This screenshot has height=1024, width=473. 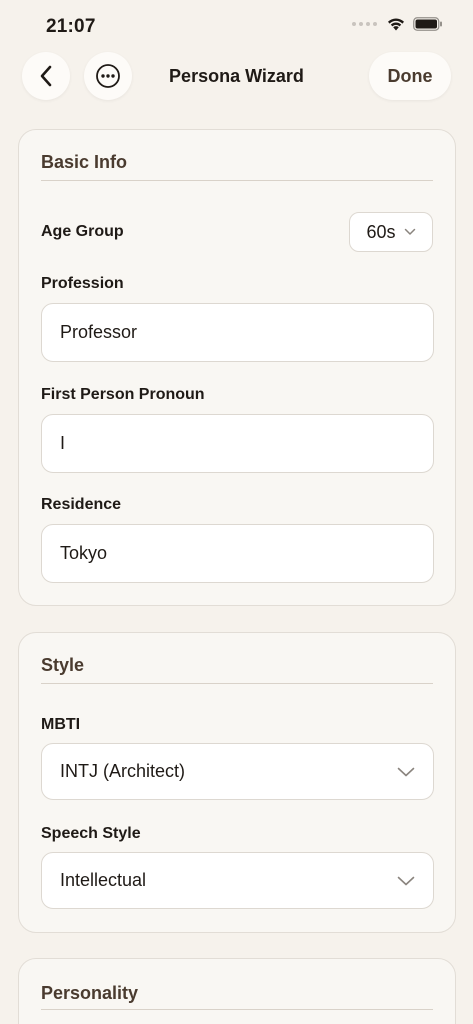 I want to click on profession-label: Profession, so click(x=82, y=283).